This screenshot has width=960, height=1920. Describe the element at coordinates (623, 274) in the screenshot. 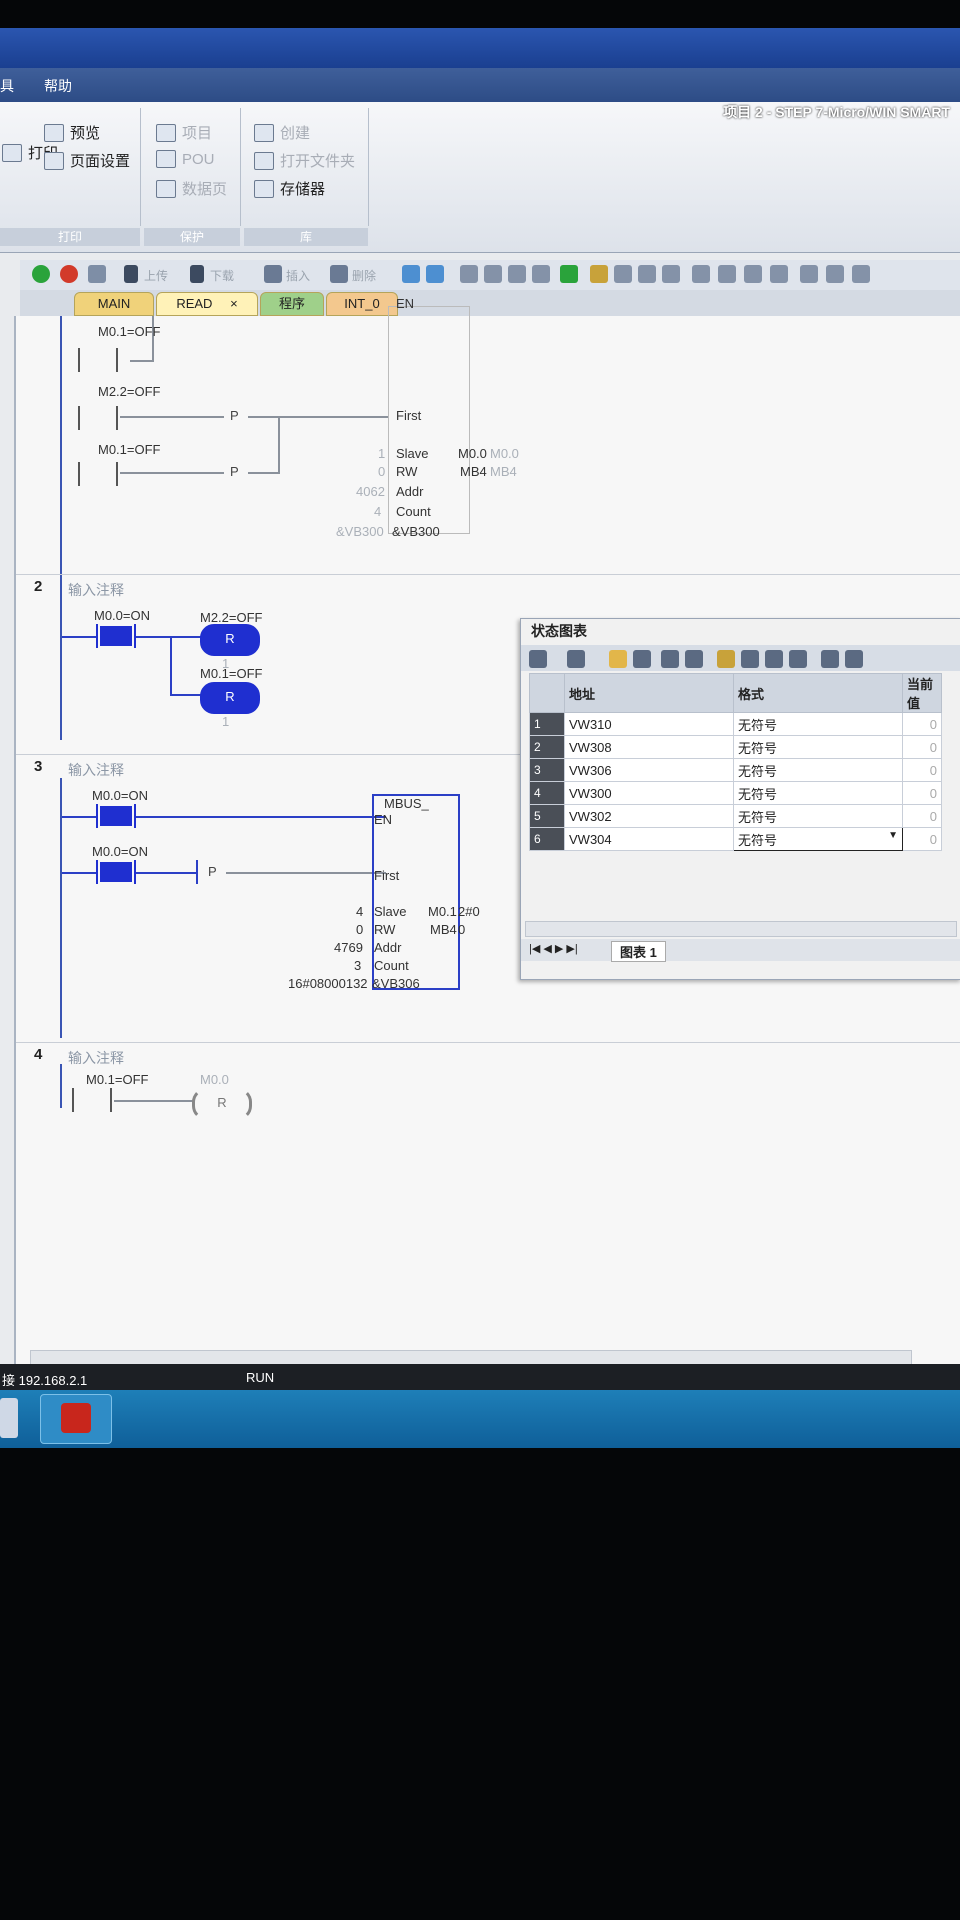

I see `unlock-icon` at that location.